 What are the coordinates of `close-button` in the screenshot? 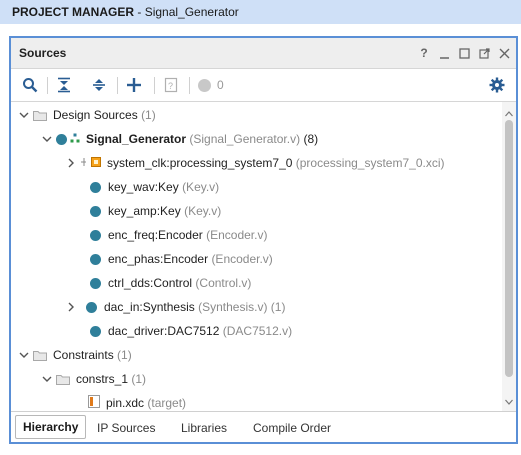 It's located at (504, 53).